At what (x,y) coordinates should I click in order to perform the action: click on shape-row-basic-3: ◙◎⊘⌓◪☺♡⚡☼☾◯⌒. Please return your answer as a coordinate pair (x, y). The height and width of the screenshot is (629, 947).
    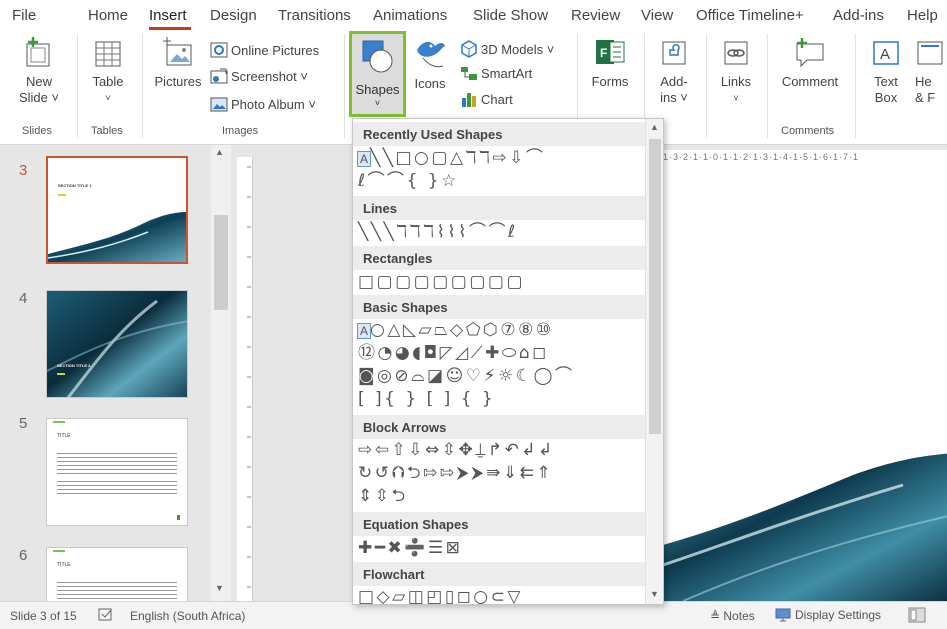
    Looking at the image, I should click on (466, 376).